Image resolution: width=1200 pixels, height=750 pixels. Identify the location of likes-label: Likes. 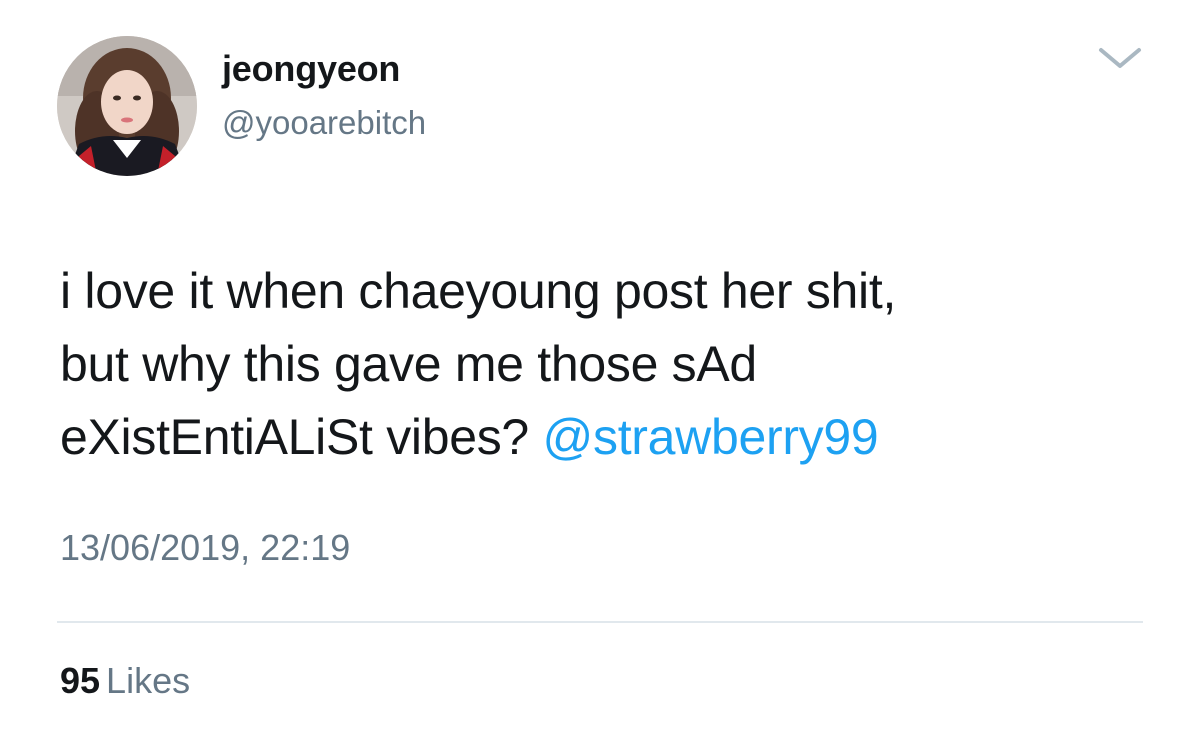
(148, 680).